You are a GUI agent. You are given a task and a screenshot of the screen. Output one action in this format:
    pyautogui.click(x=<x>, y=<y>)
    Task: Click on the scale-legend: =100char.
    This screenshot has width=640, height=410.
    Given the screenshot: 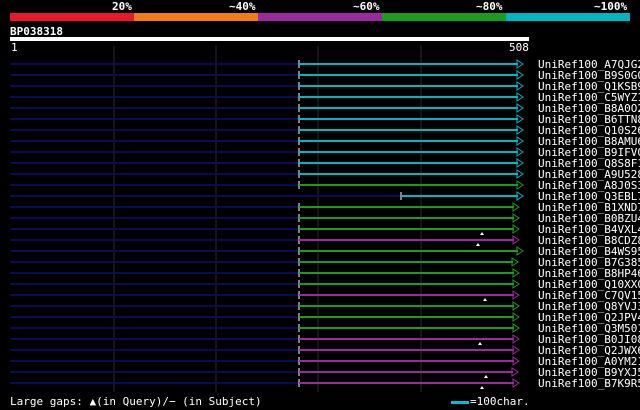 What is the action you would take?
    pyautogui.click(x=490, y=401)
    